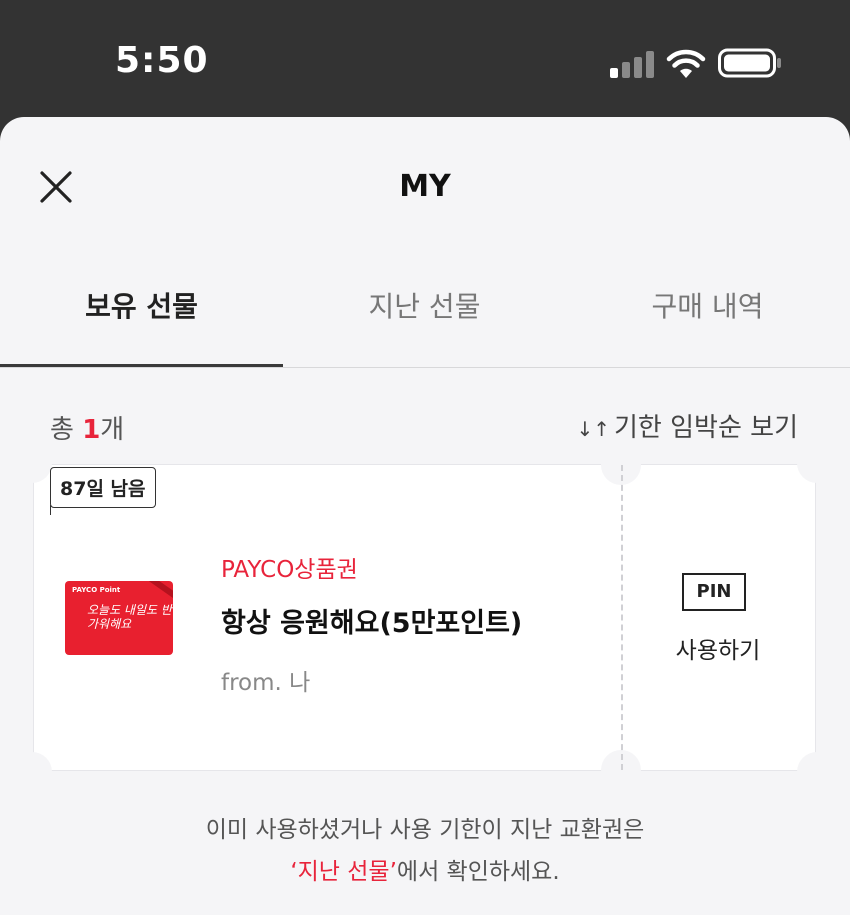 This screenshot has height=915, width=850. Describe the element at coordinates (343, 872) in the screenshot. I see `past-gifts-link: ‘지난 선물’` at that location.